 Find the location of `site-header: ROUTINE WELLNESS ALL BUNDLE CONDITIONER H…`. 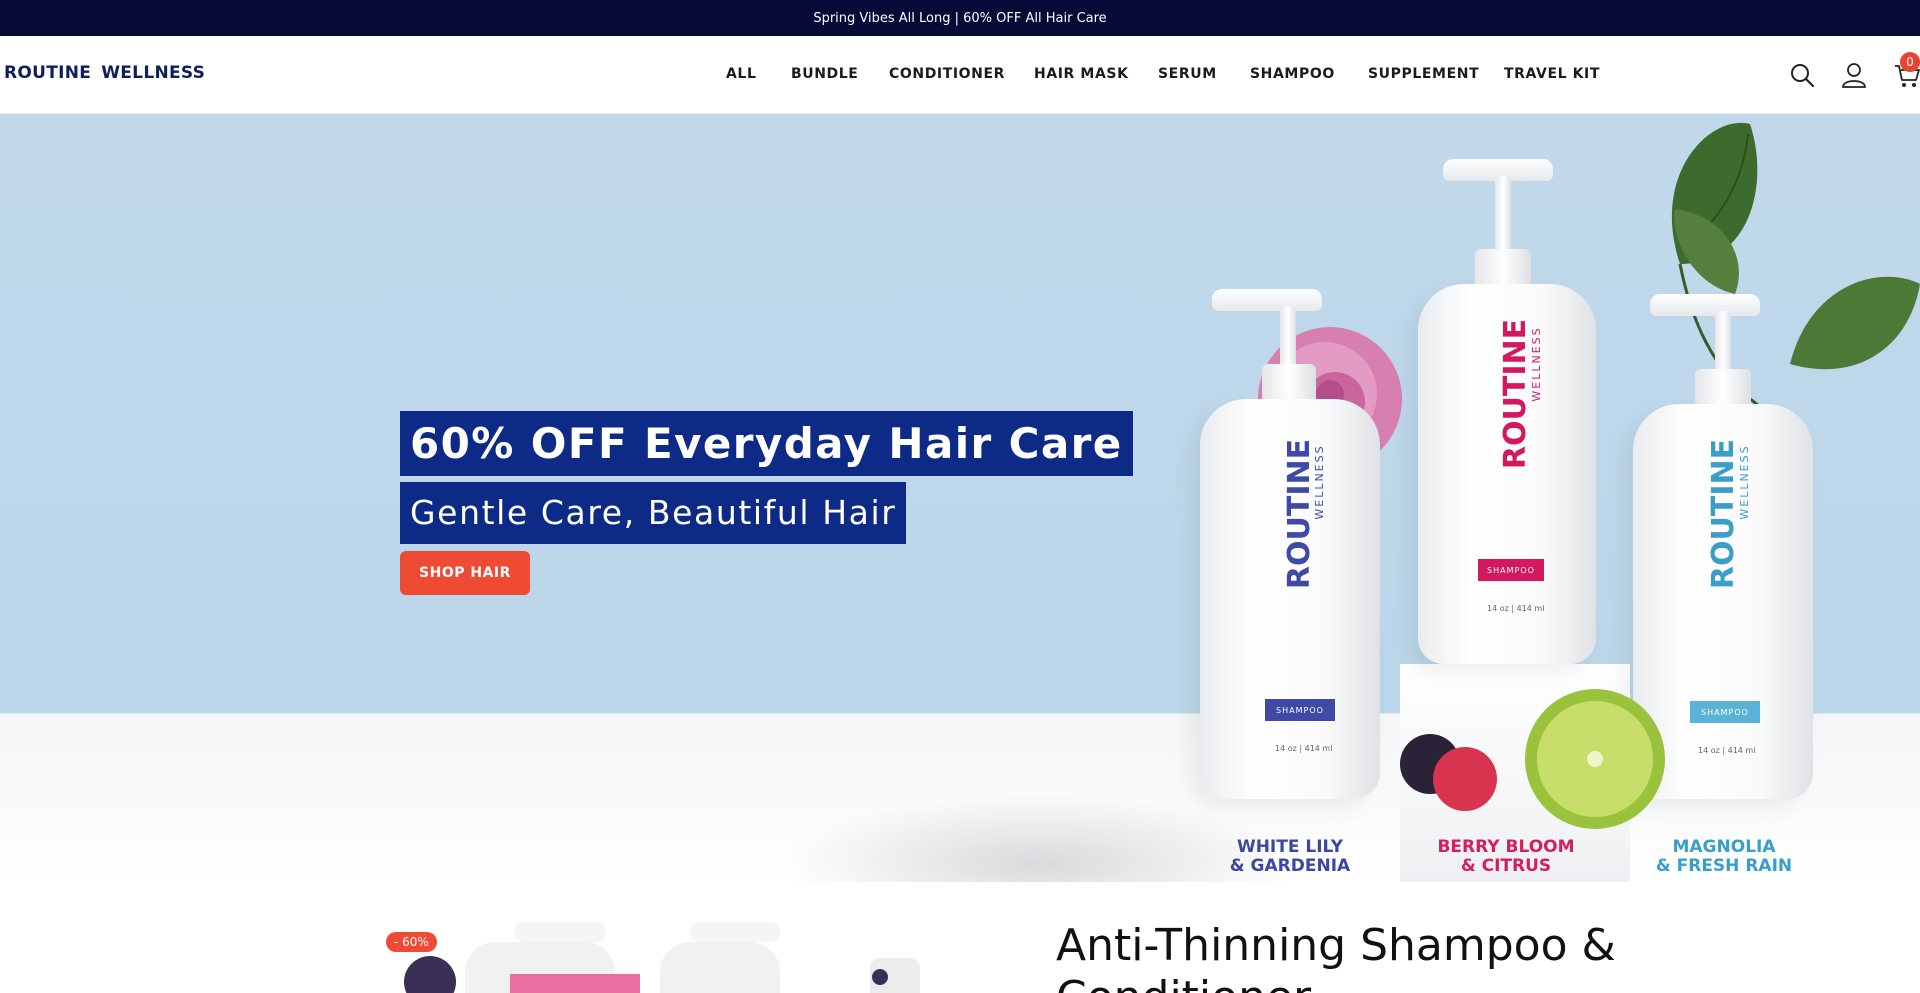

site-header: ROUTINE WELLNESS ALL BUNDLE CONDITIONER H… is located at coordinates (960, 75).